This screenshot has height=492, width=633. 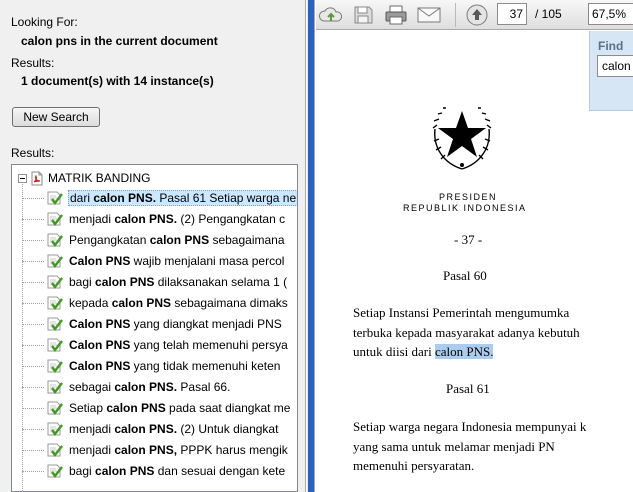 What do you see at coordinates (229, 303) in the screenshot?
I see `result-context: sebagaimana dimaks` at bounding box center [229, 303].